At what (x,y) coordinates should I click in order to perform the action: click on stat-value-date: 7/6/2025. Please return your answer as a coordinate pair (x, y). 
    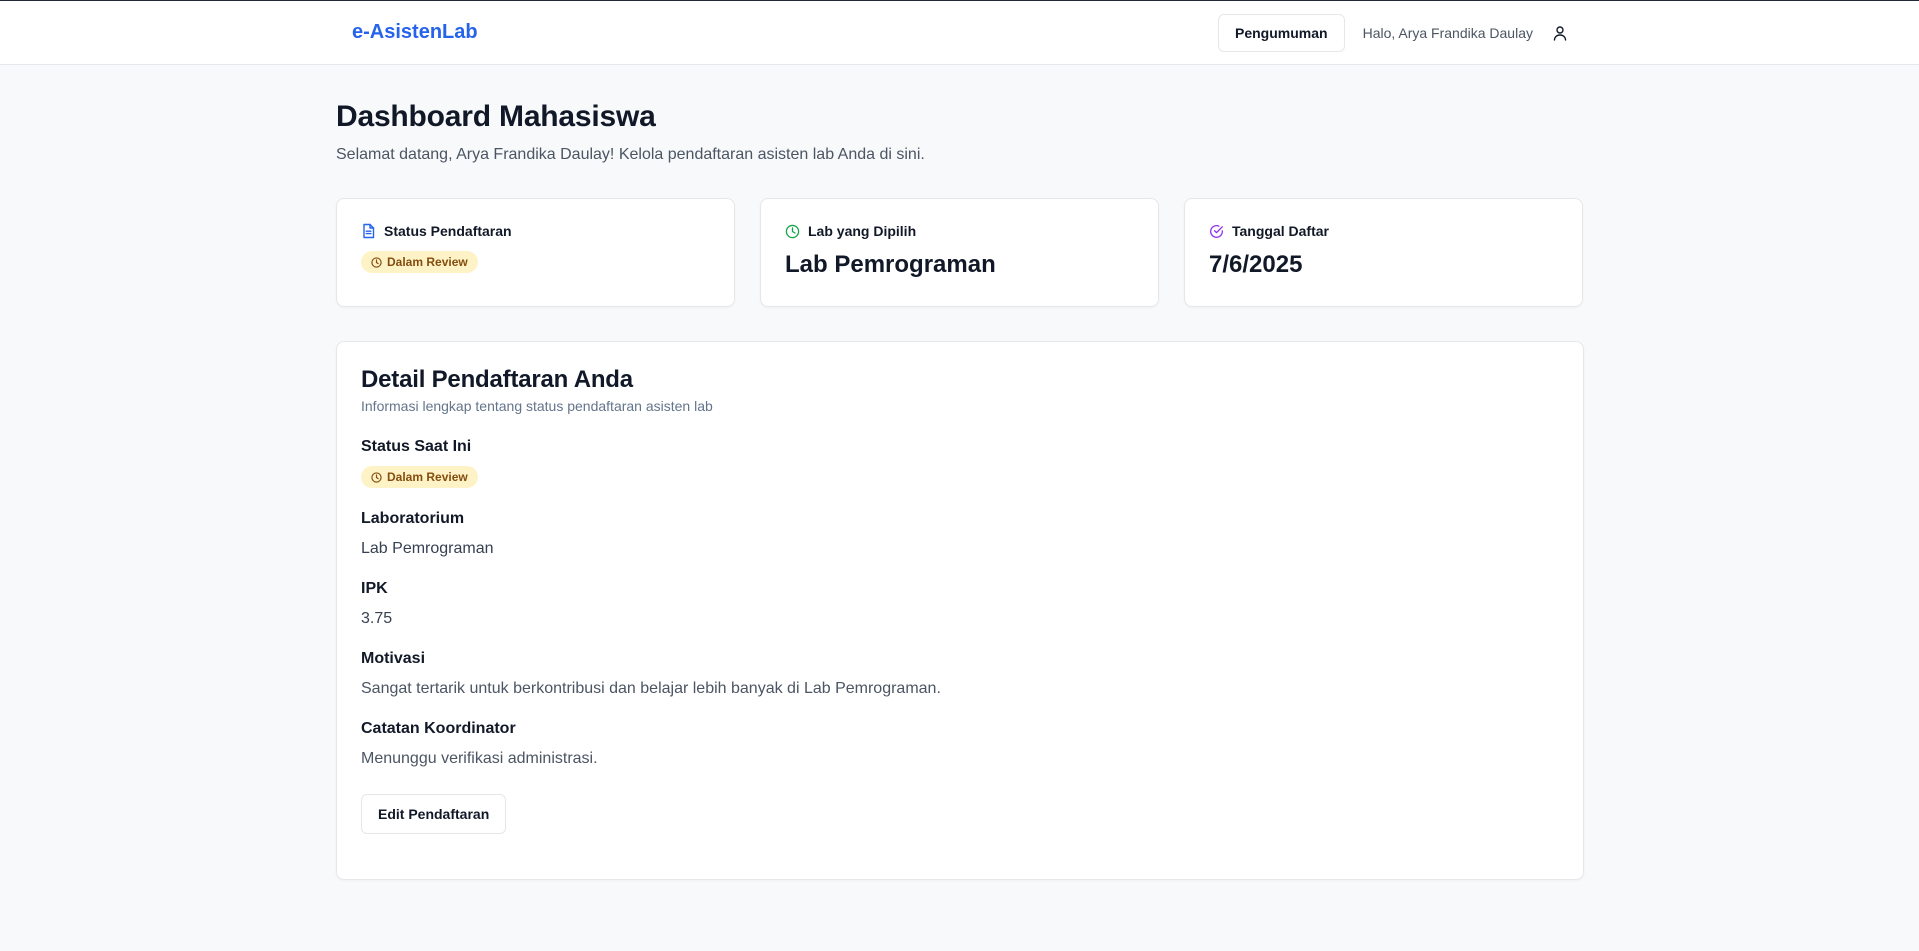
    Looking at the image, I should click on (1256, 264).